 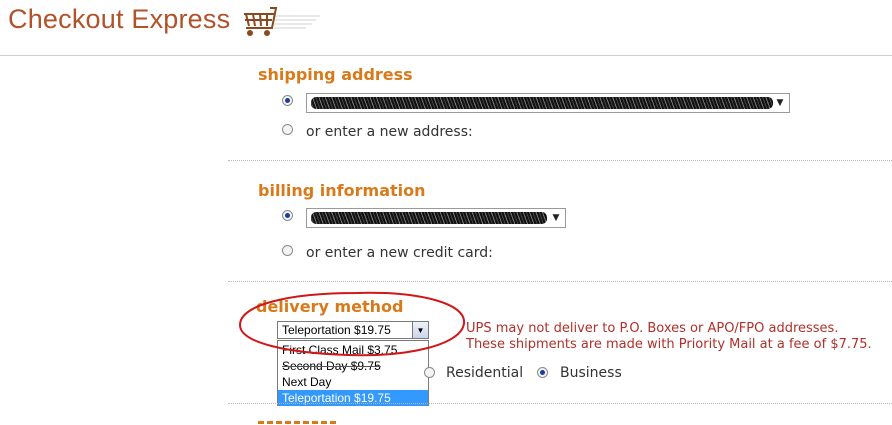 I want to click on new-address-radio, so click(x=287, y=129).